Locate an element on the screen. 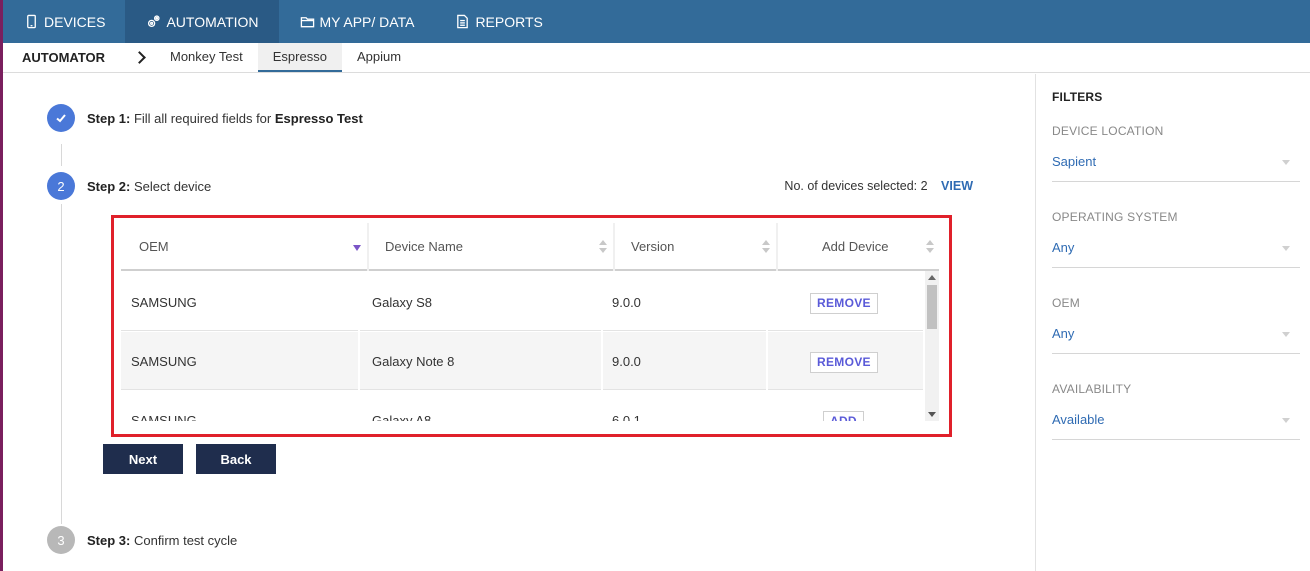 The image size is (1310, 571). tab-monkey-test: Monkey Test is located at coordinates (206, 57).